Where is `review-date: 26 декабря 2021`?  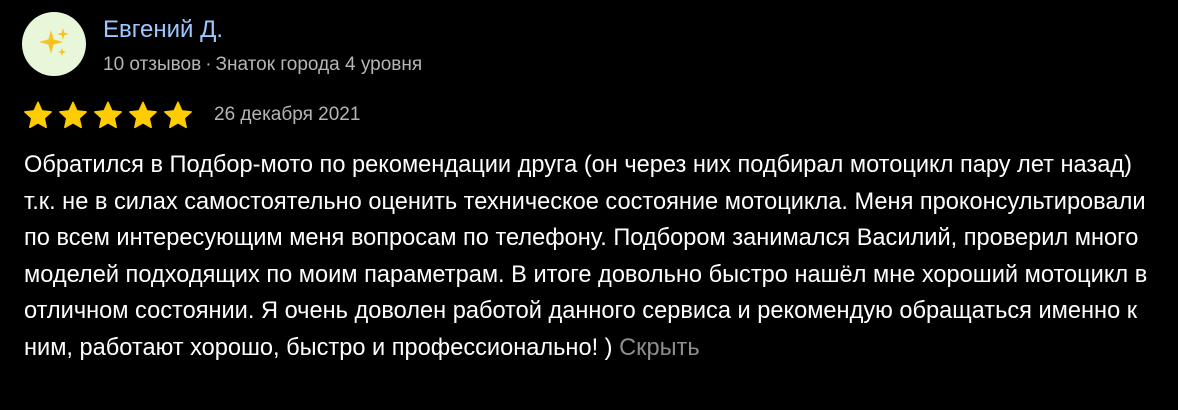 review-date: 26 декабря 2021 is located at coordinates (287, 114).